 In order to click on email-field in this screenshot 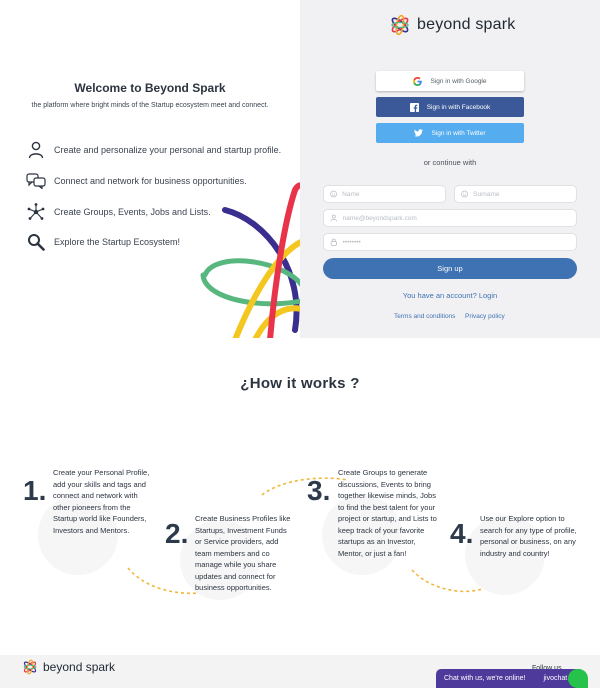, I will do `click(450, 218)`.